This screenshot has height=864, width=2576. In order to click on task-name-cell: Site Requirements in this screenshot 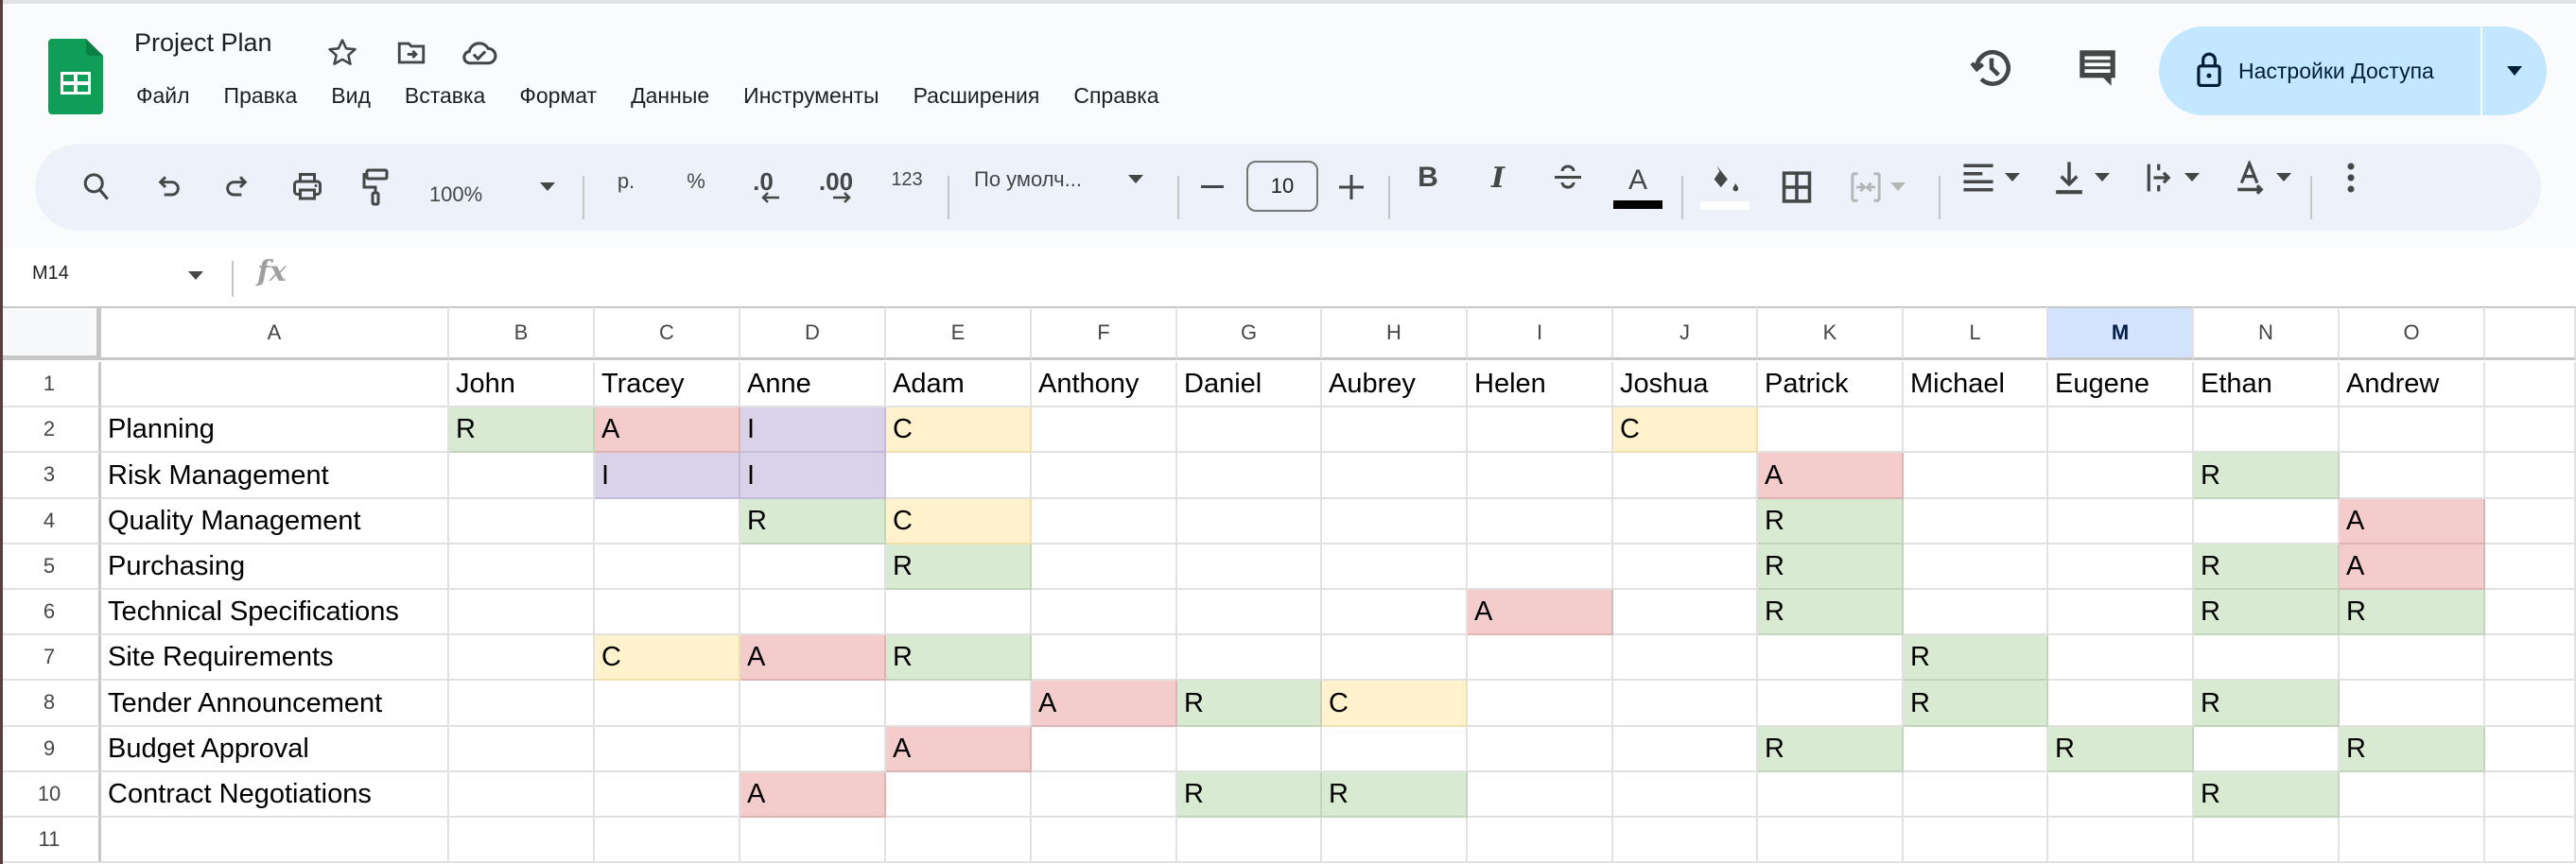, I will do `click(275, 659)`.